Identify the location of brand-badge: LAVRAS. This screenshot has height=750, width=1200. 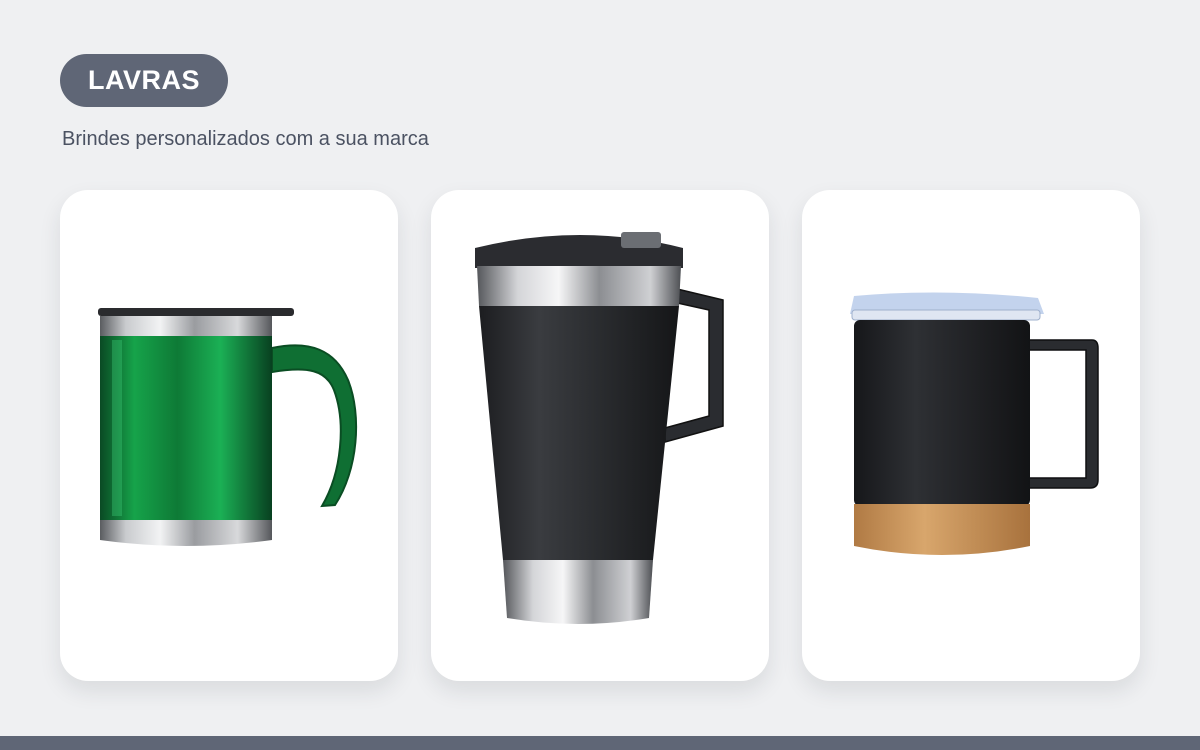
(144, 80).